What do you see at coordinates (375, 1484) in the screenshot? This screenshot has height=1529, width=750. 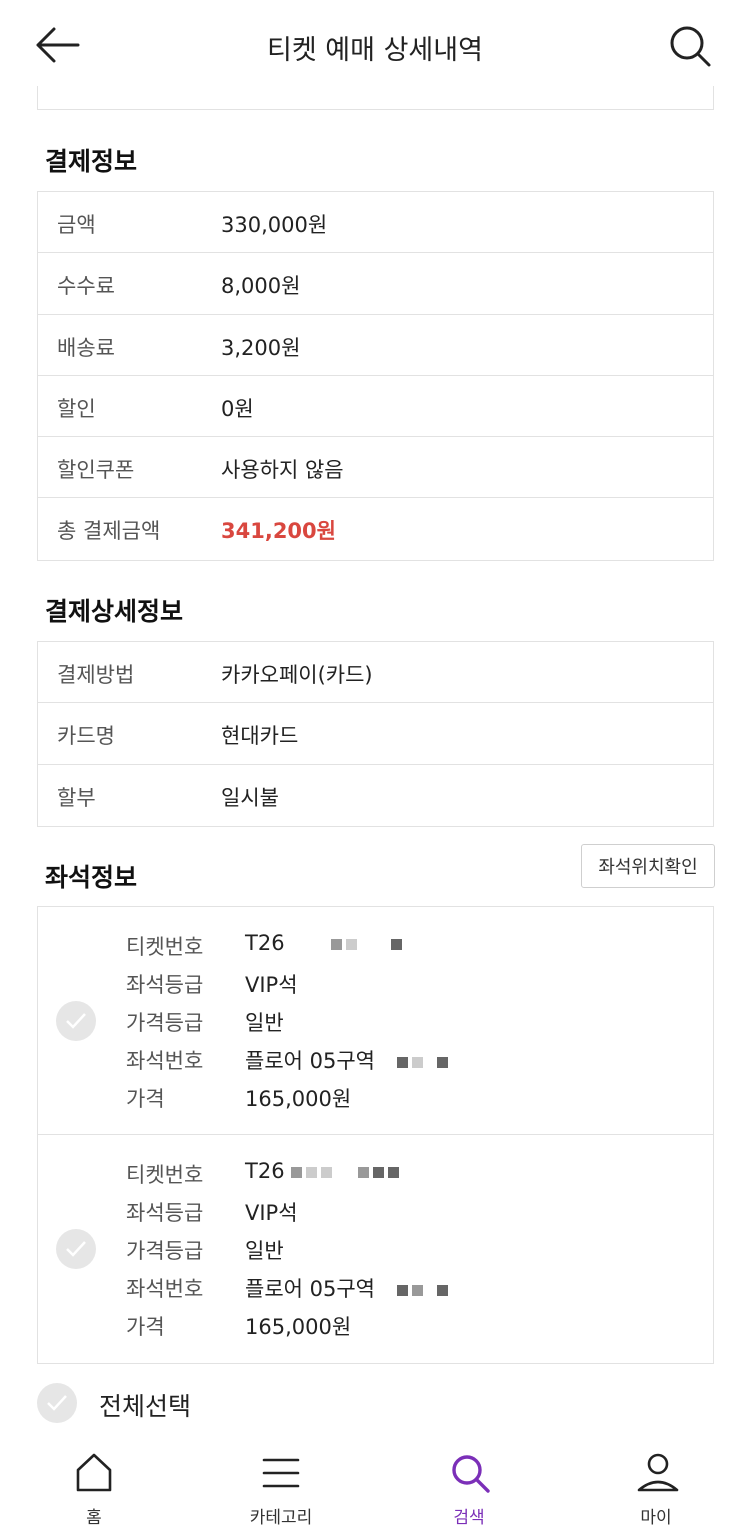 I see `bottom-tab-bar: 홈 카테고리 검색 마이` at bounding box center [375, 1484].